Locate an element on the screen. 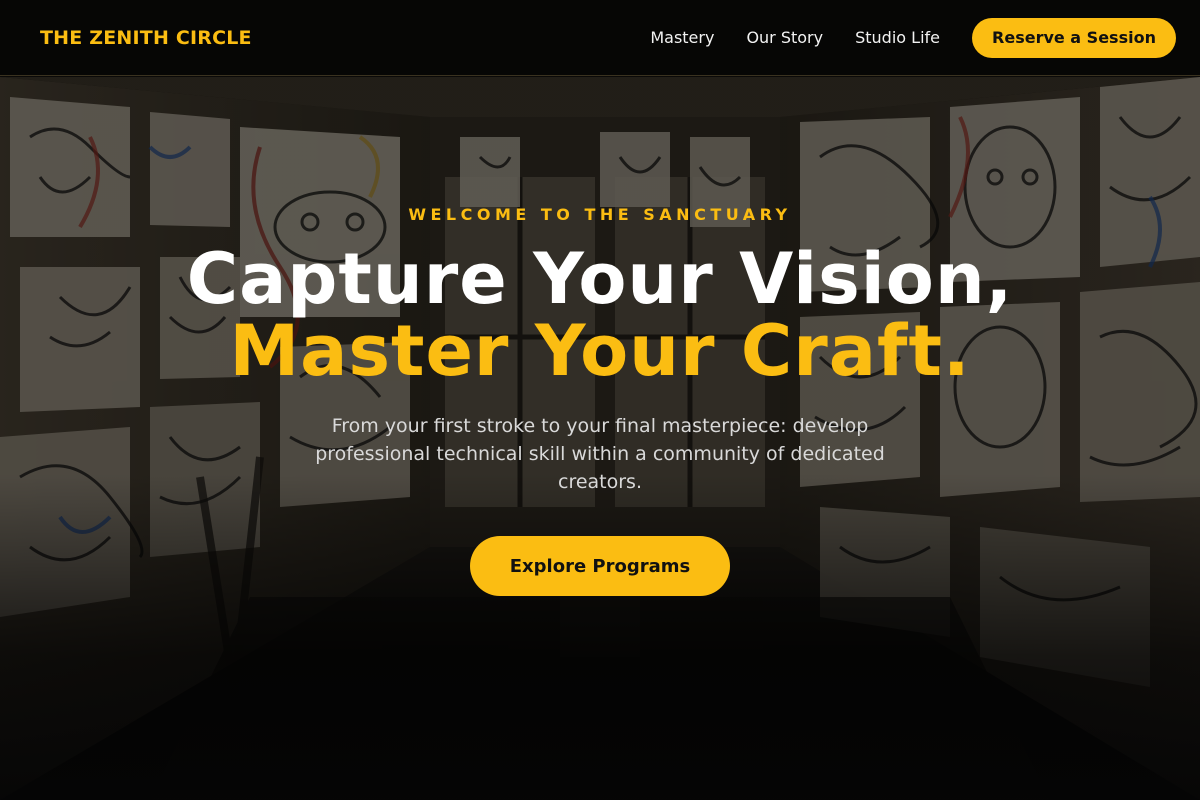  hero-headline-line2: Master Your Craft. is located at coordinates (600, 351).